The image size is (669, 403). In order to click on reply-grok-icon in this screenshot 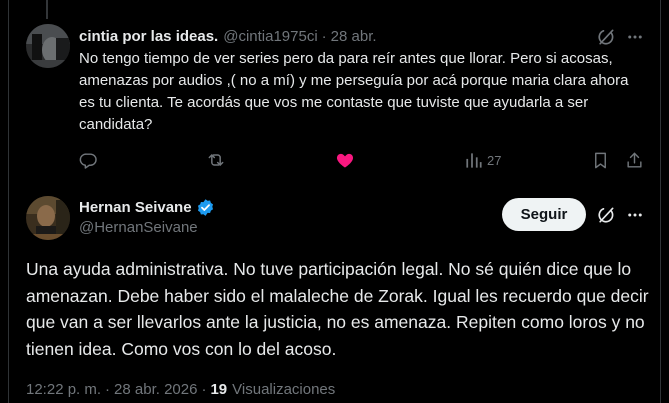, I will do `click(606, 37)`.